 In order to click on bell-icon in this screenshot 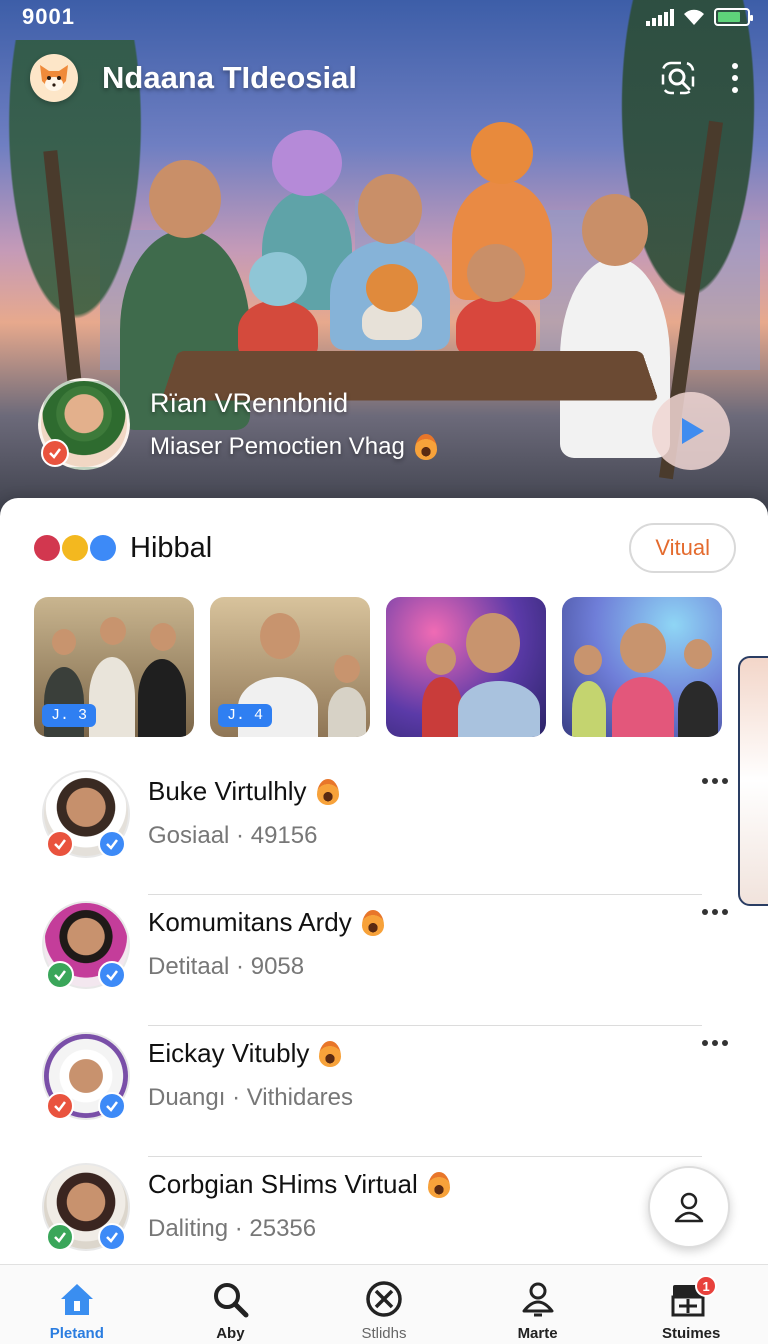, I will do `click(538, 1299)`.